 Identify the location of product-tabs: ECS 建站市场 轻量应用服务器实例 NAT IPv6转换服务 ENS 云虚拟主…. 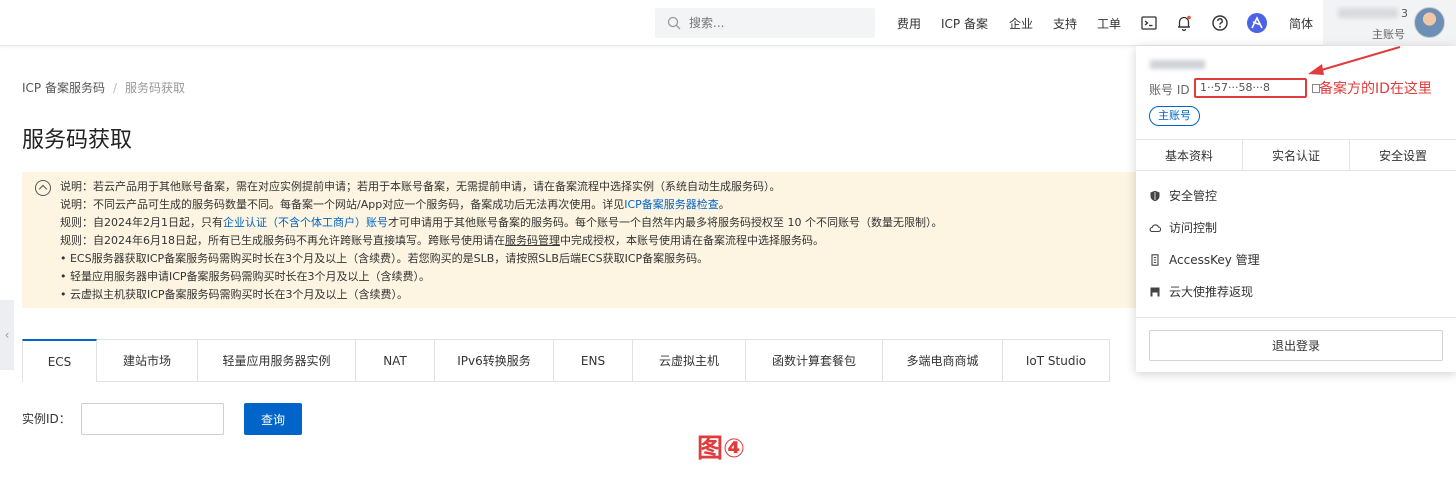
(566, 360).